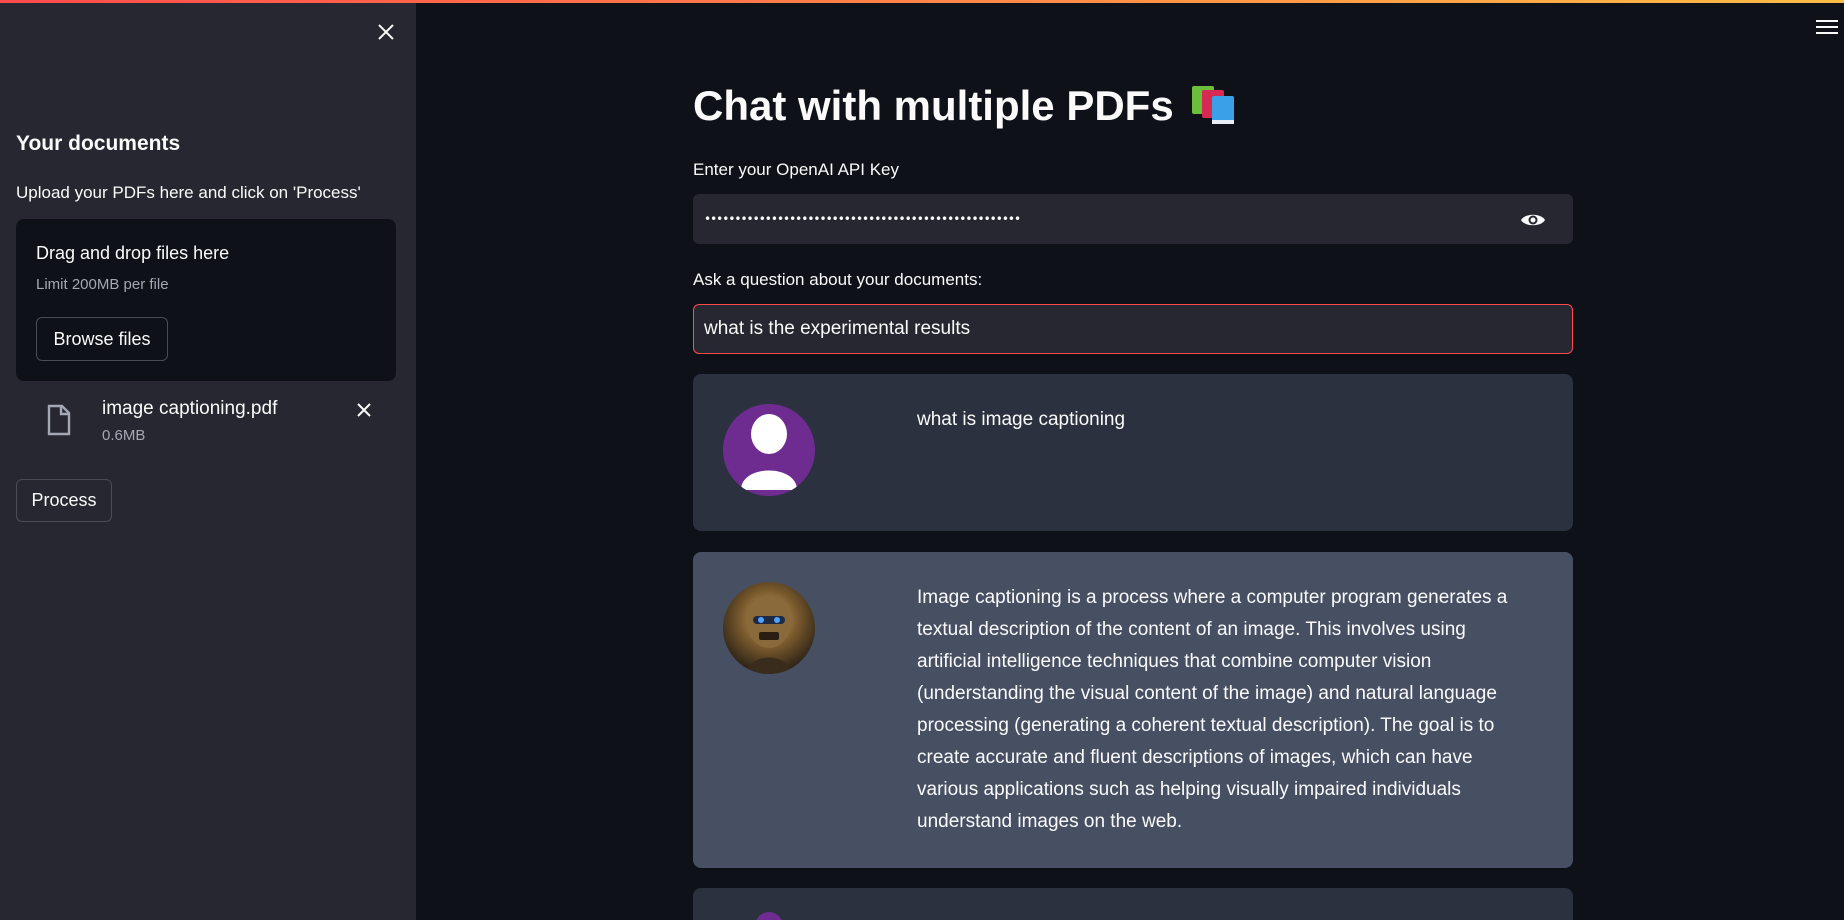 The width and height of the screenshot is (1844, 920). What do you see at coordinates (190, 408) in the screenshot?
I see `file-name: image captioning.pdf` at bounding box center [190, 408].